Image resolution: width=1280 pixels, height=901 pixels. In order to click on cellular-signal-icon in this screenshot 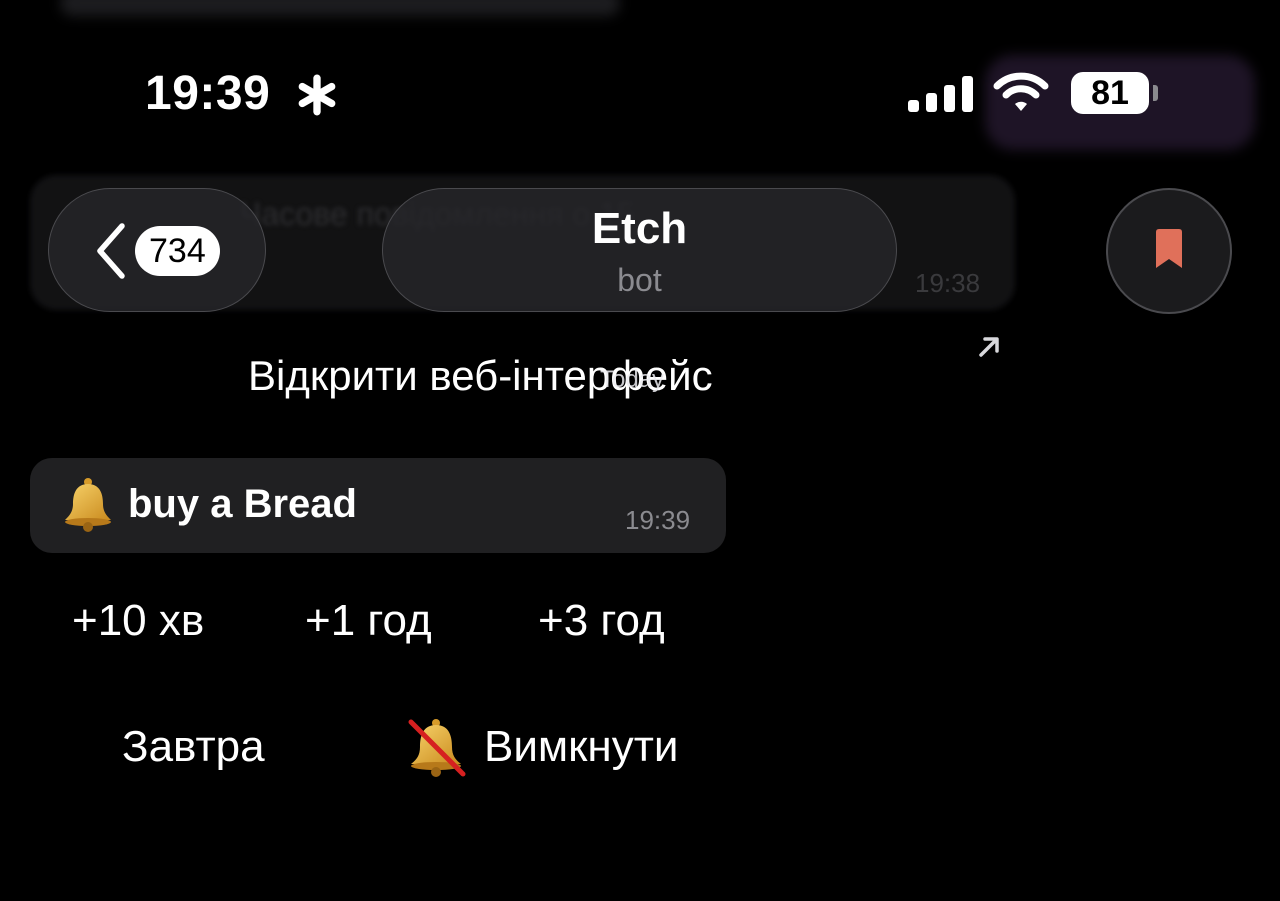, I will do `click(940, 93)`.